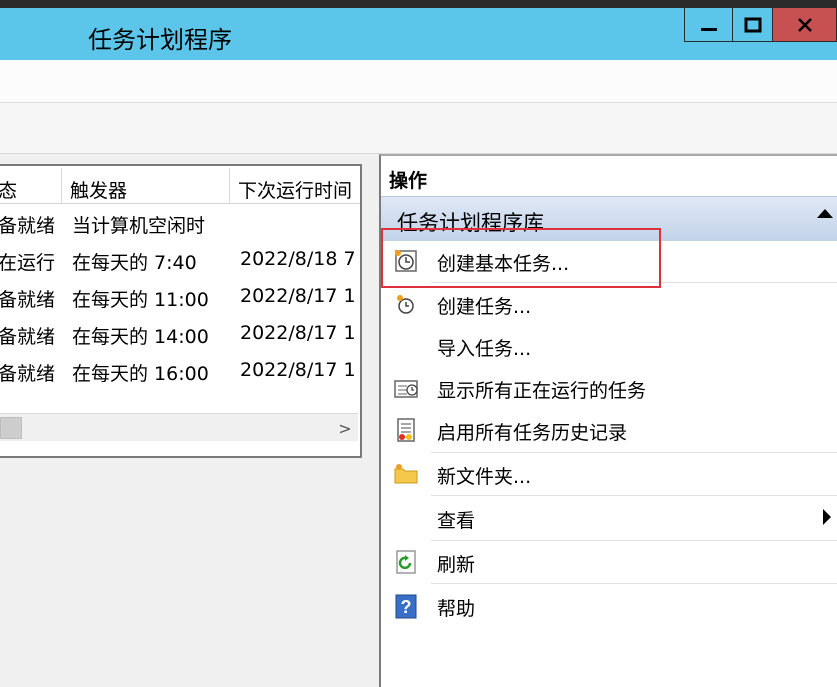  Describe the element at coordinates (405, 304) in the screenshot. I see `create-task-icon` at that location.